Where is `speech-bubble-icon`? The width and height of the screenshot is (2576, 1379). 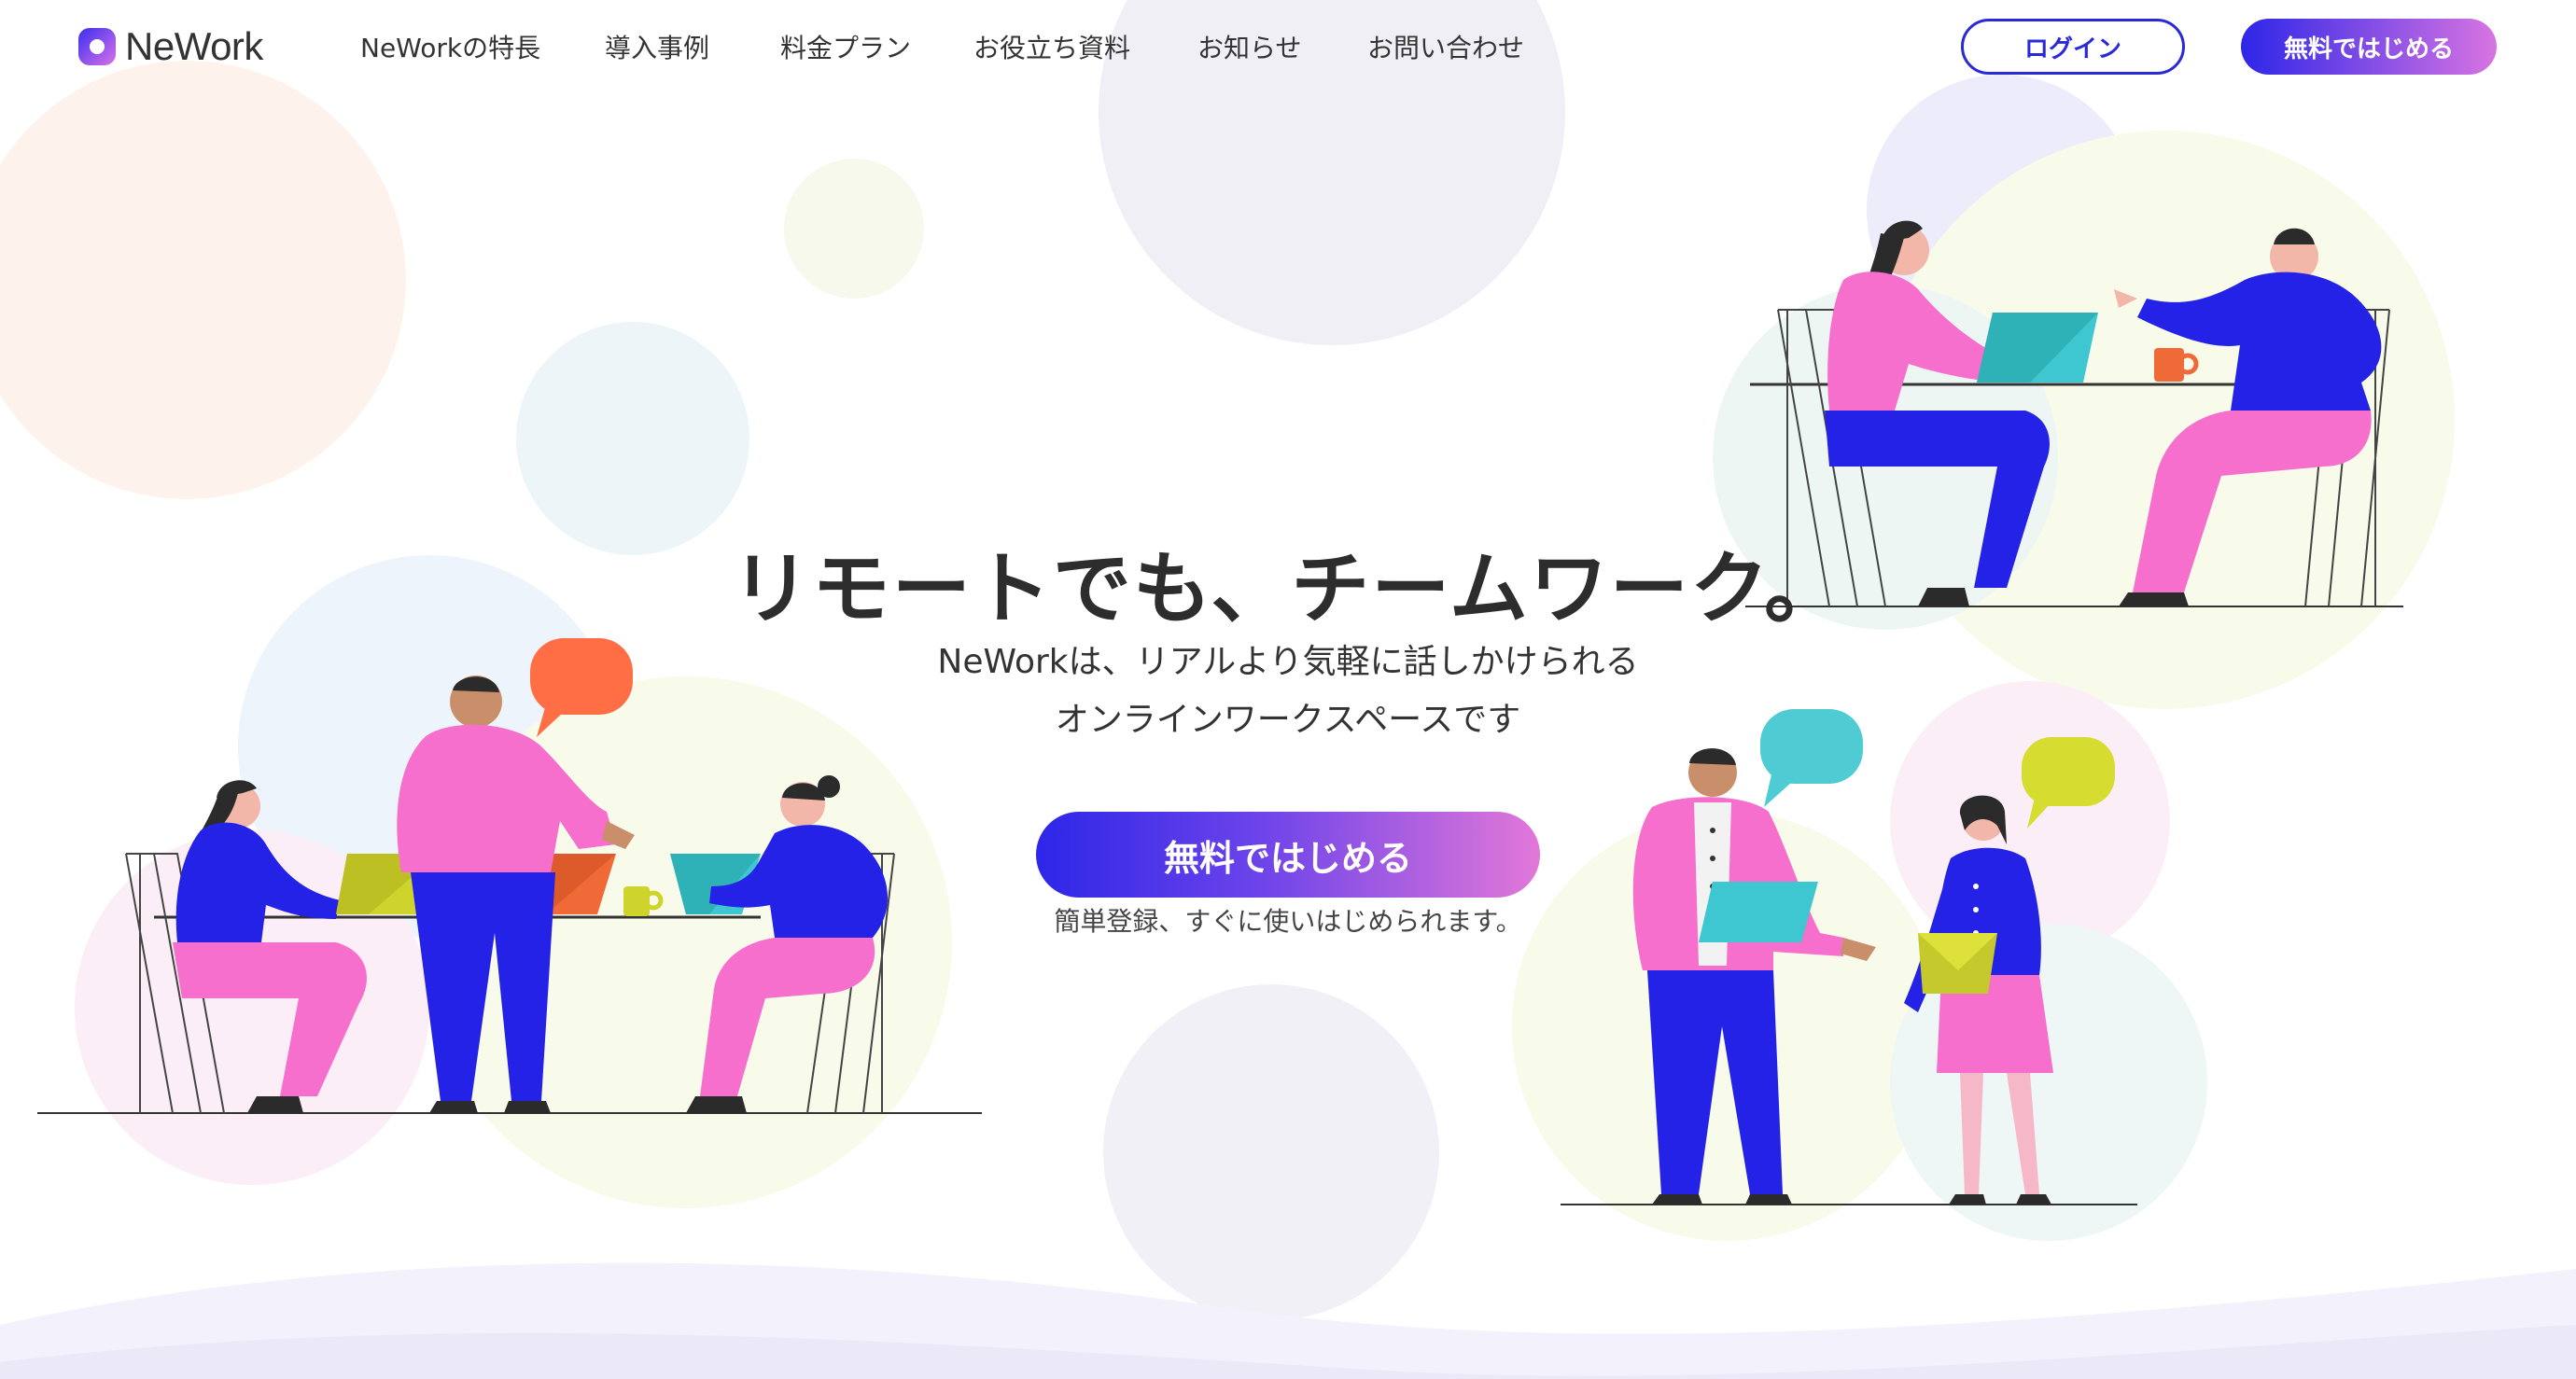
speech-bubble-icon is located at coordinates (2068, 783).